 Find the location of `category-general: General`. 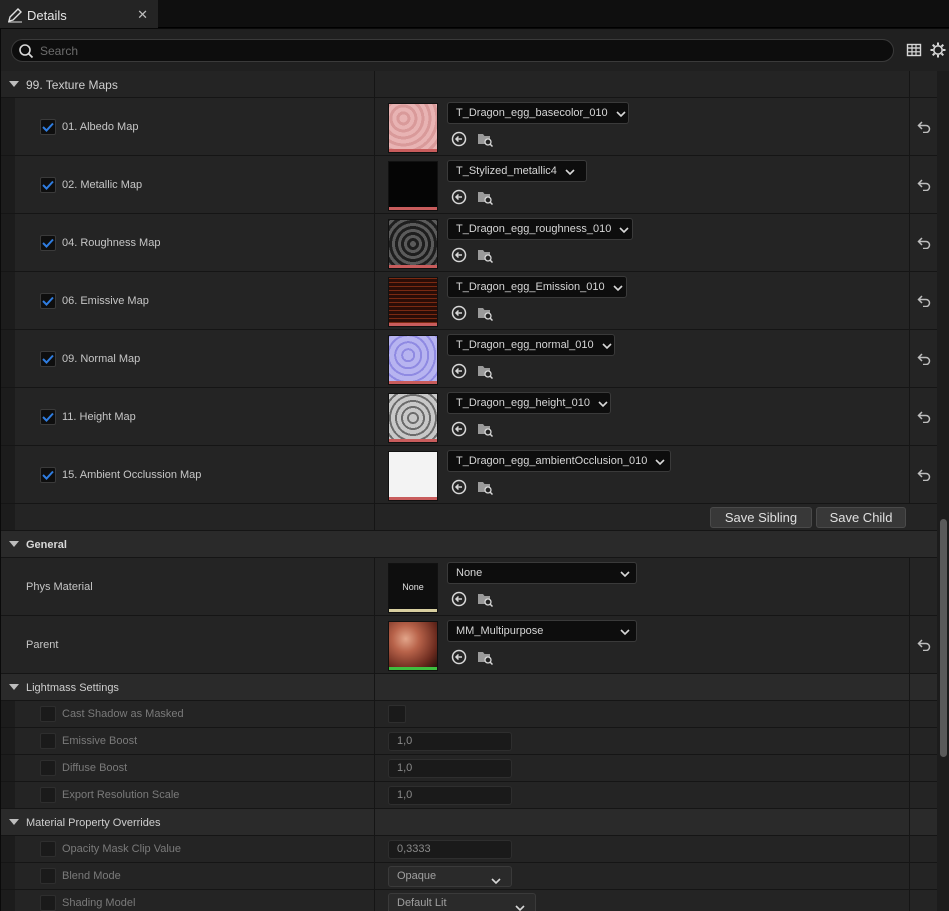

category-general: General is located at coordinates (469, 544).